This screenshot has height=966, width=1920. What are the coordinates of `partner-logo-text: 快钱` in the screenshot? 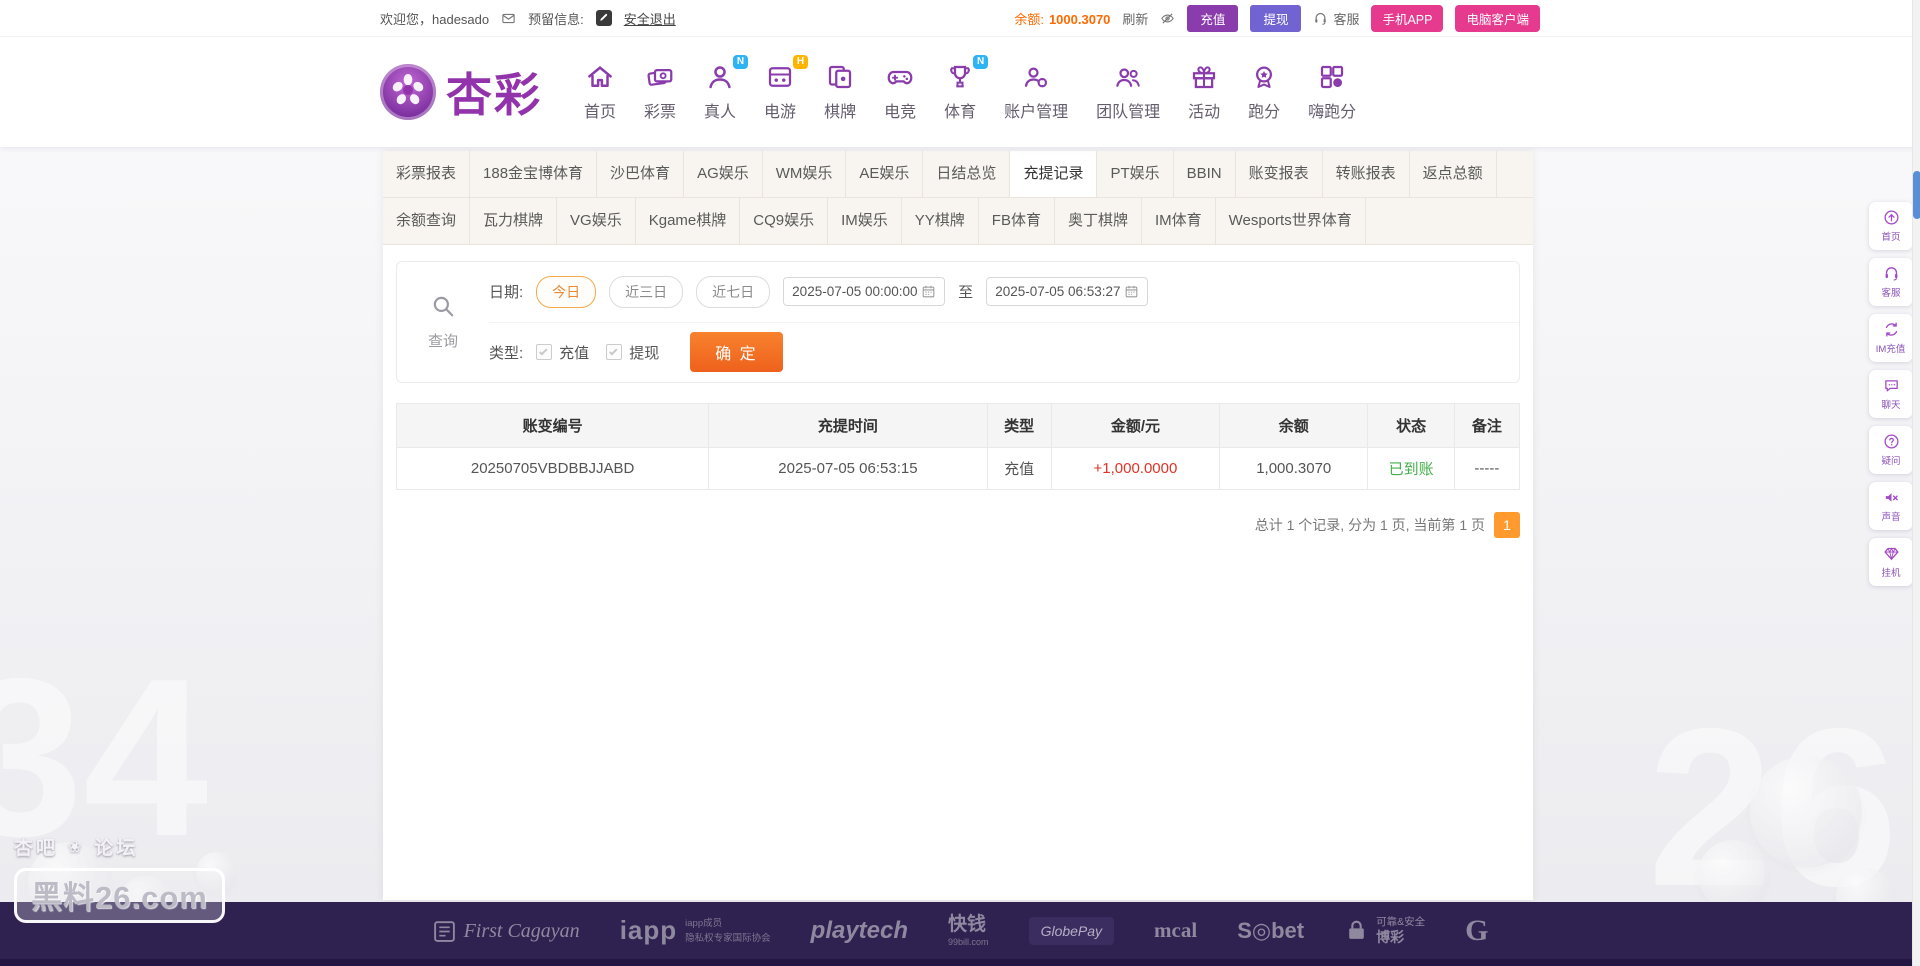 It's located at (967, 925).